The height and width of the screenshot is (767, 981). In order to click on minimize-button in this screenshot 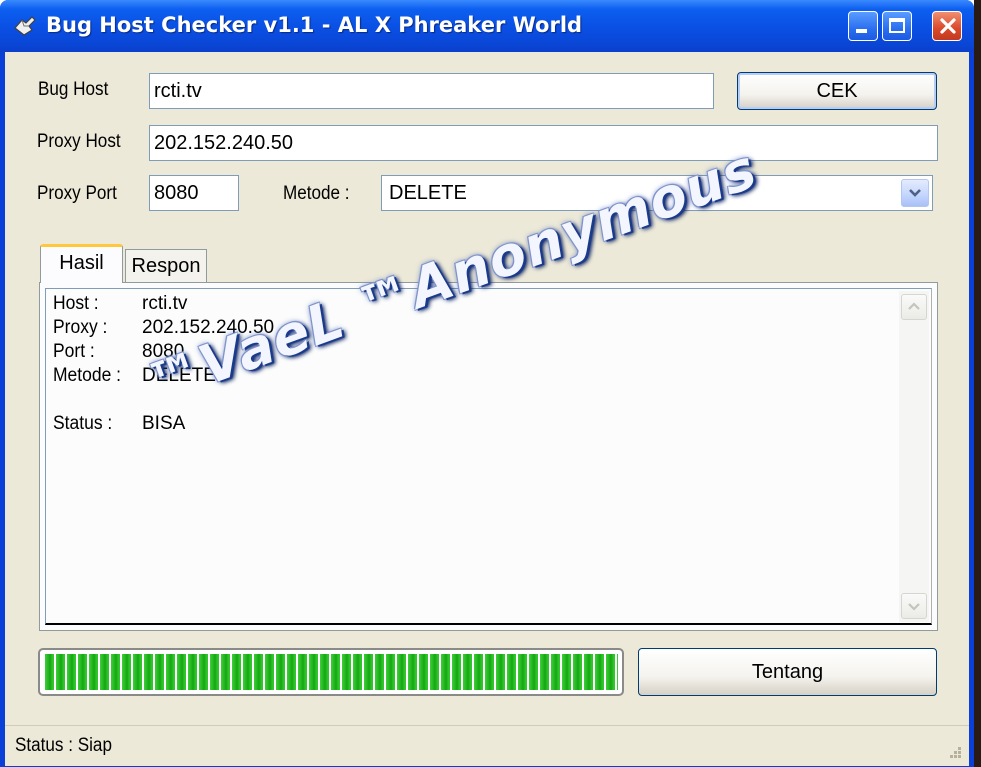, I will do `click(863, 26)`.